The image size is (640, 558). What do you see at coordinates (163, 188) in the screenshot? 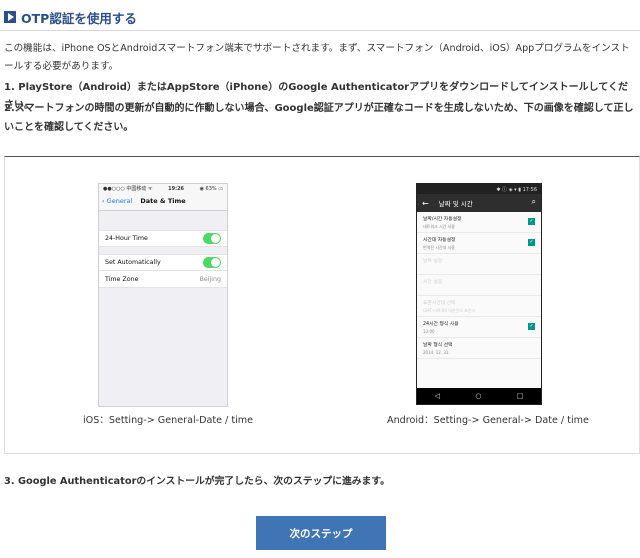
I see `ios-status-bar: ●●○○○ 中国移动 ᯤ 19:26 ◉ 63% ▭` at bounding box center [163, 188].